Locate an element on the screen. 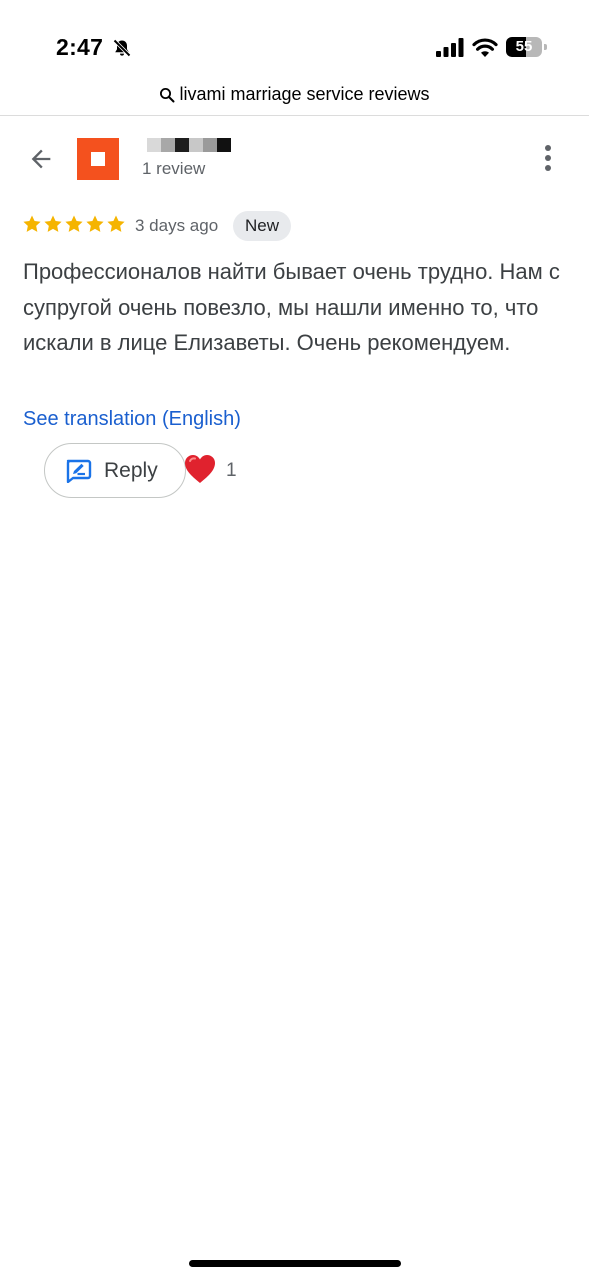 The image size is (589, 1280). status-bar: 2:47 55 is located at coordinates (294, 40).